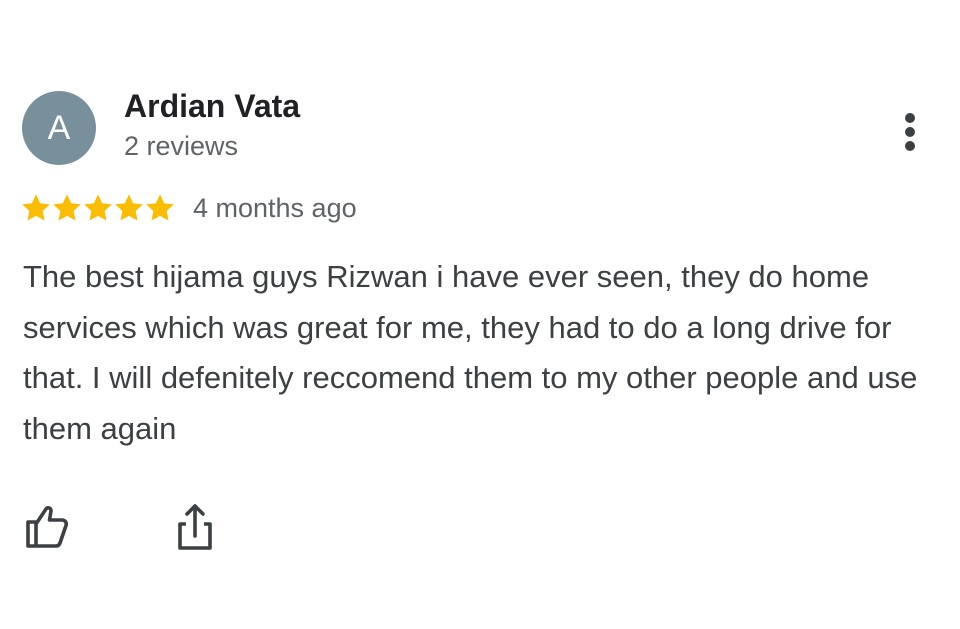 The height and width of the screenshot is (629, 960). Describe the element at coordinates (275, 207) in the screenshot. I see `review-date: 4 months ago` at that location.